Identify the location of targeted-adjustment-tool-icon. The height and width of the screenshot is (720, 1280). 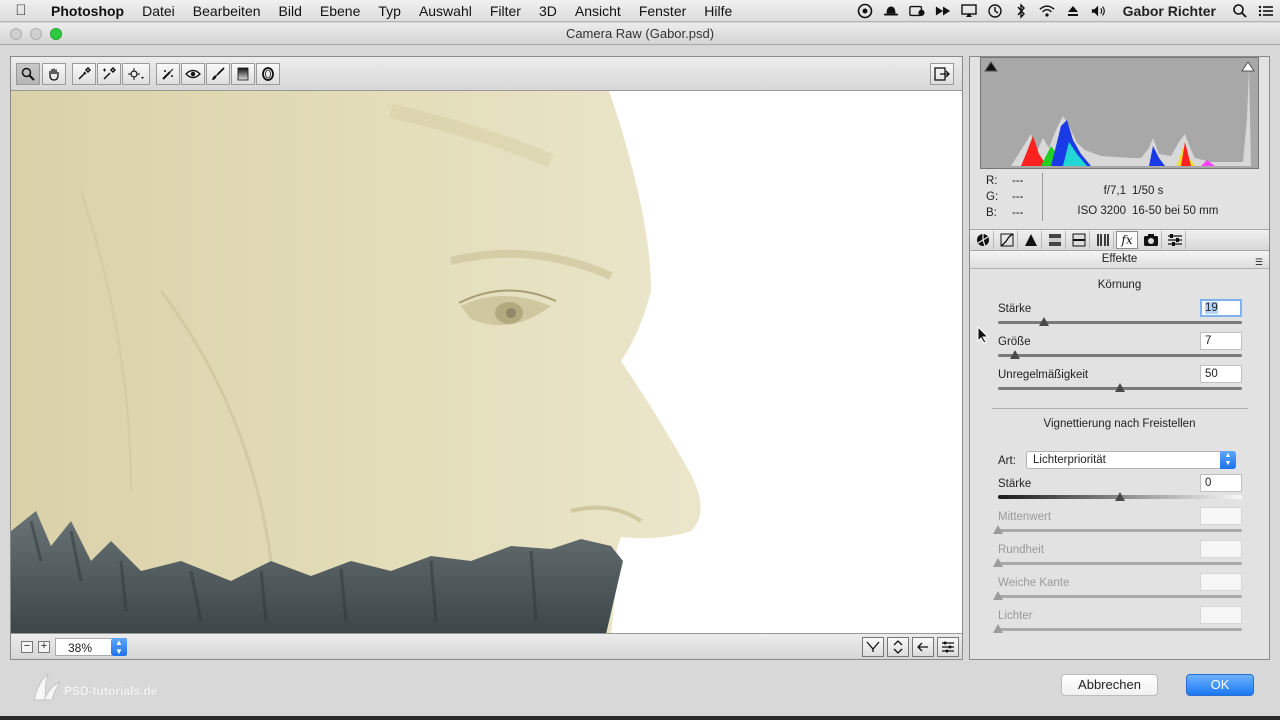
(136, 74).